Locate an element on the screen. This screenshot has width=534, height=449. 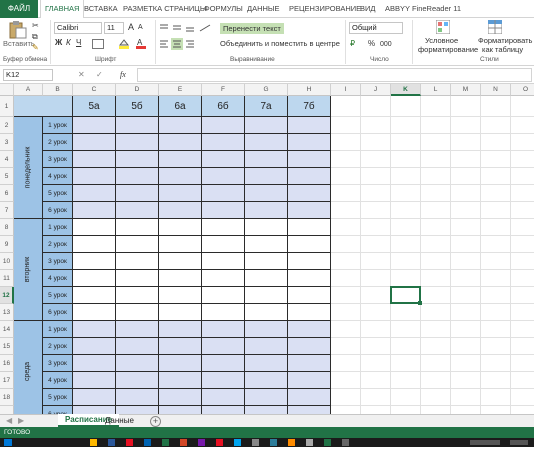
currency-format-button: ₽ is located at coordinates (352, 44).